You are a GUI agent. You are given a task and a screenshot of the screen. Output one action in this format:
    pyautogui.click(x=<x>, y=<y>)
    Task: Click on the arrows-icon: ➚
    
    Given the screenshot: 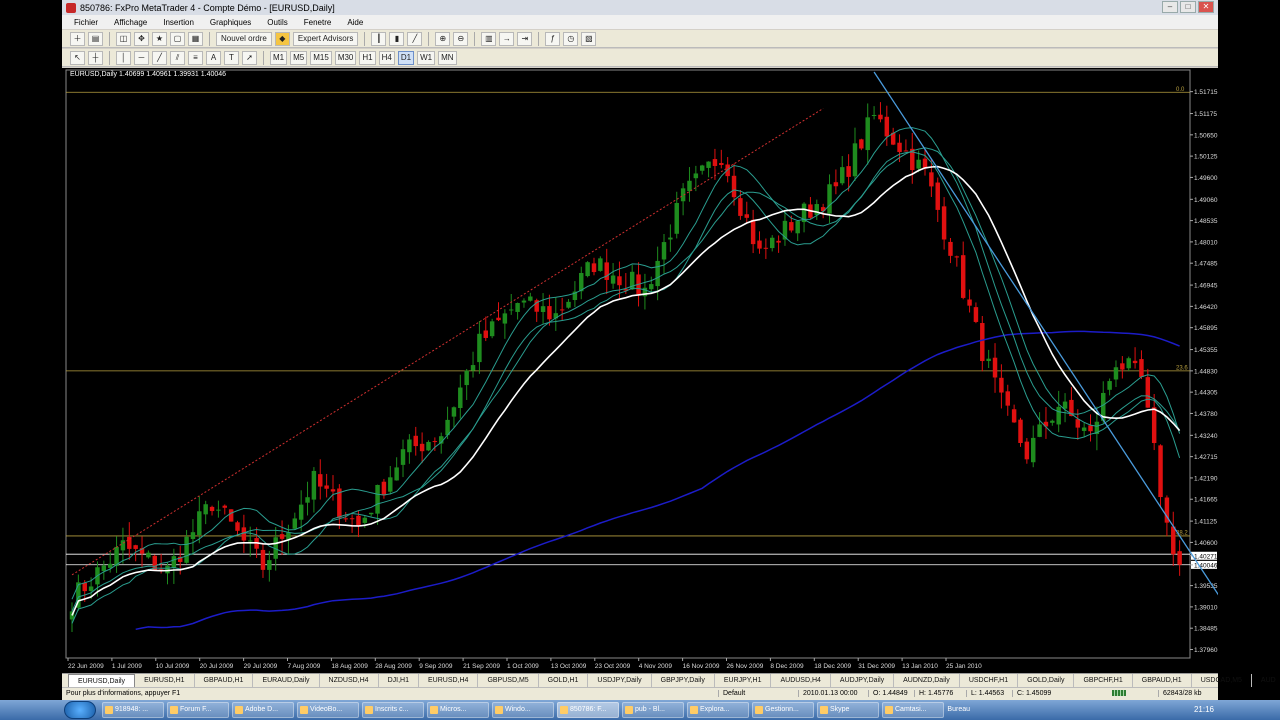 What is the action you would take?
    pyautogui.click(x=249, y=57)
    